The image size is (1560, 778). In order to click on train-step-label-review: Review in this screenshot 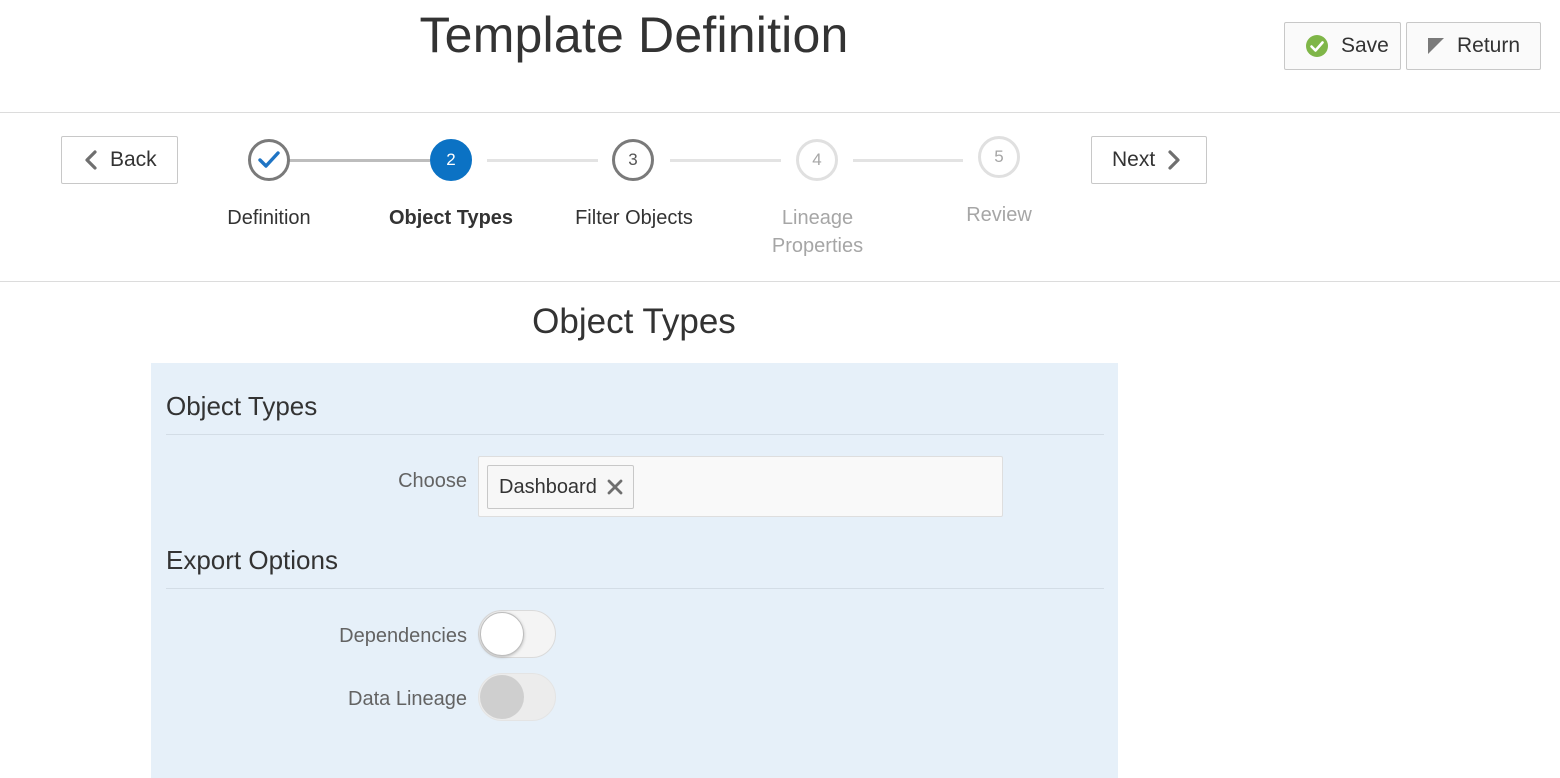, I will do `click(999, 215)`.